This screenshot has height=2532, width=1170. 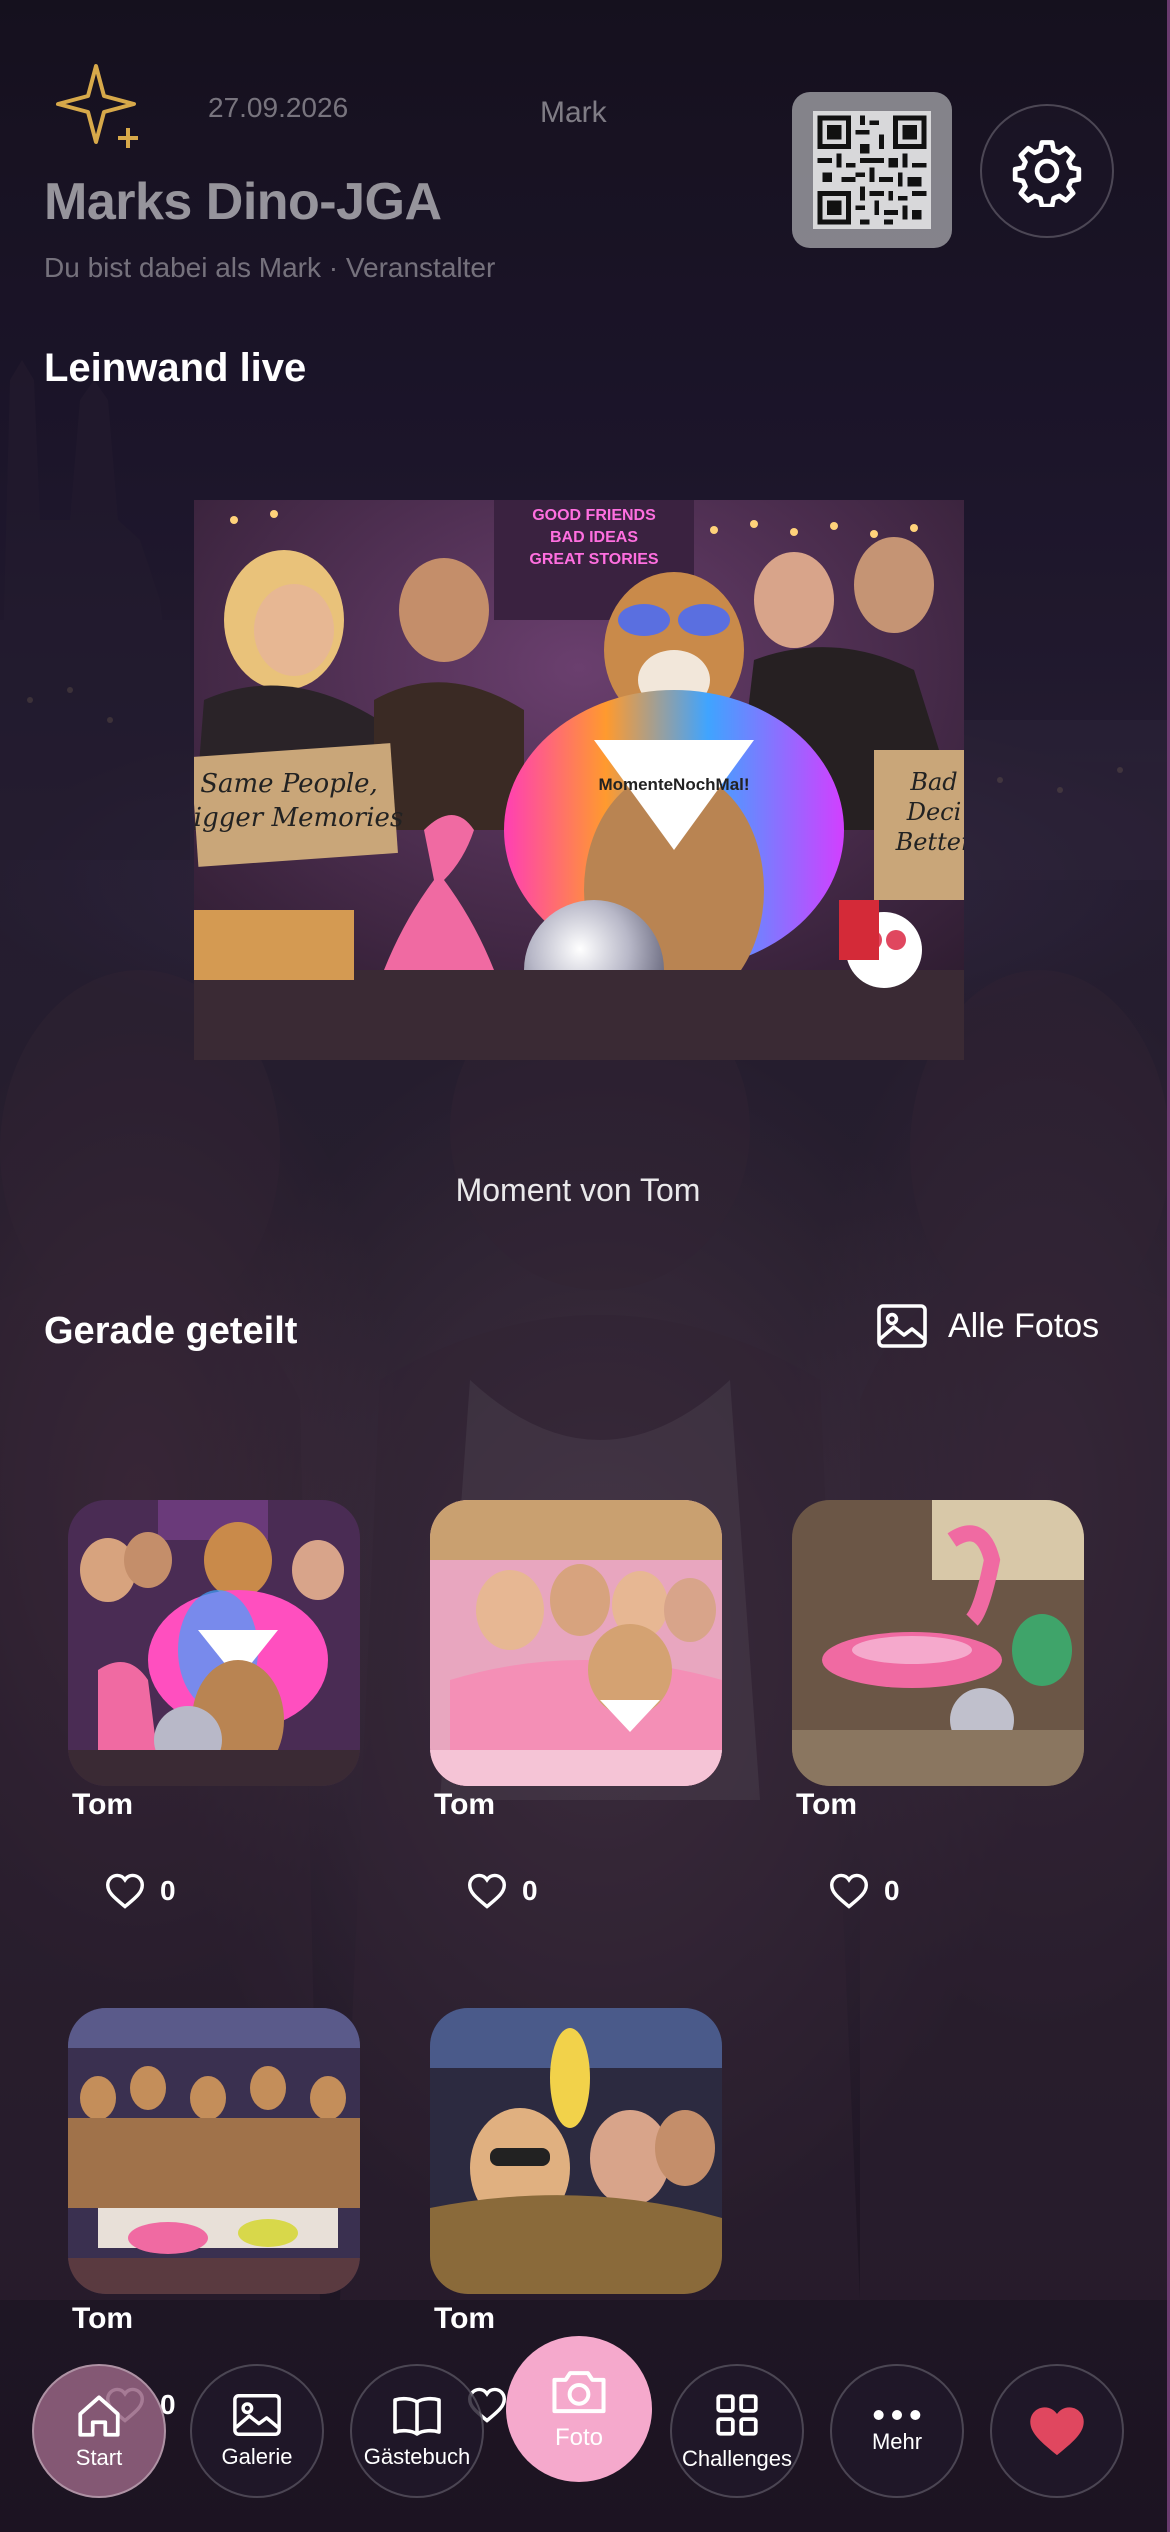 I want to click on cardboard-sign-line: Deci, so click(x=934, y=812).